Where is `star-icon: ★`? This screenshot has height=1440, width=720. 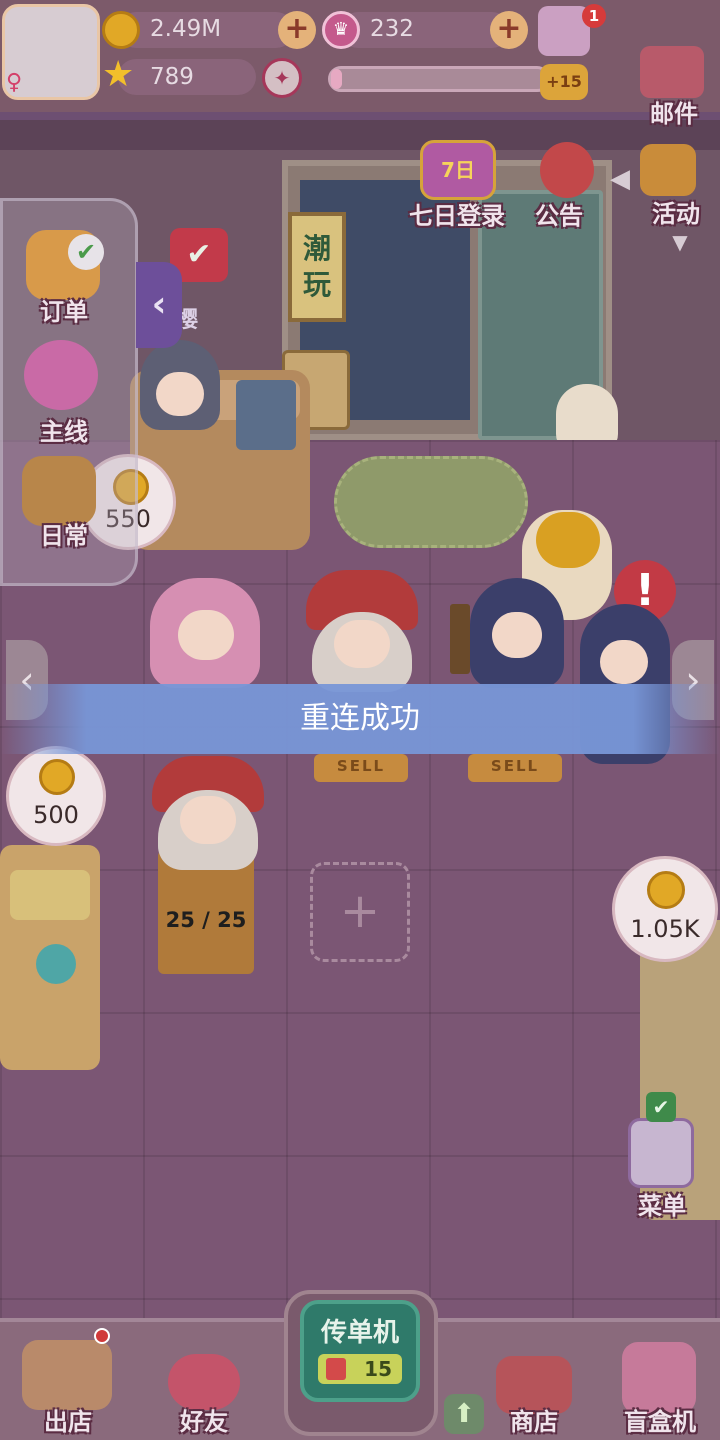 star-icon: ★ is located at coordinates (118, 74).